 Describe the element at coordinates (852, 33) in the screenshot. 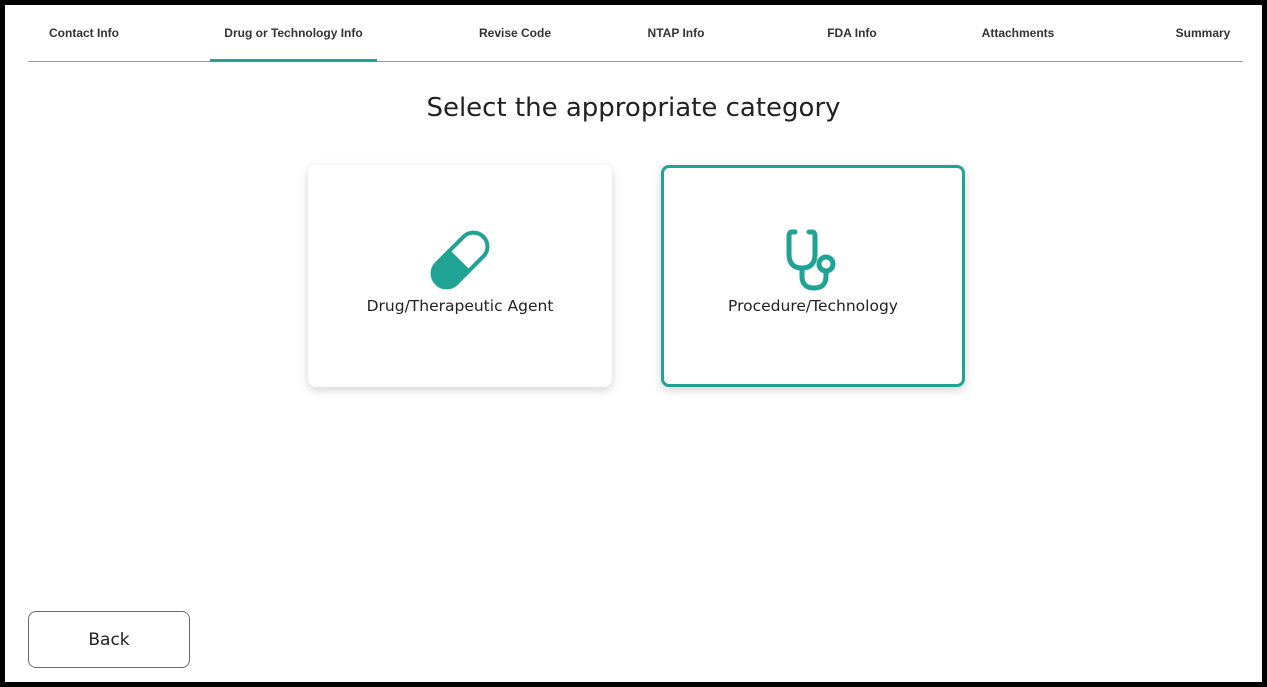

I see `step-fda-info: FDA Info` at that location.